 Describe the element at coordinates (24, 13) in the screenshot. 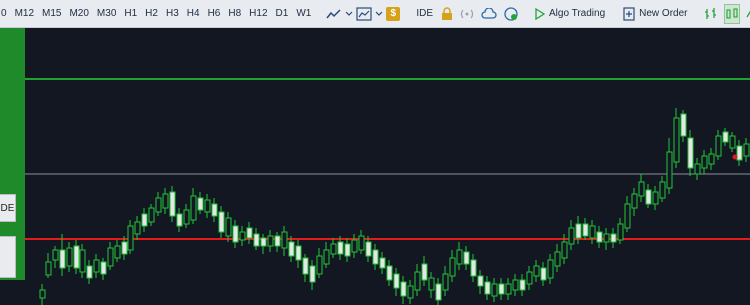

I see `timeframe-m12: M12` at that location.